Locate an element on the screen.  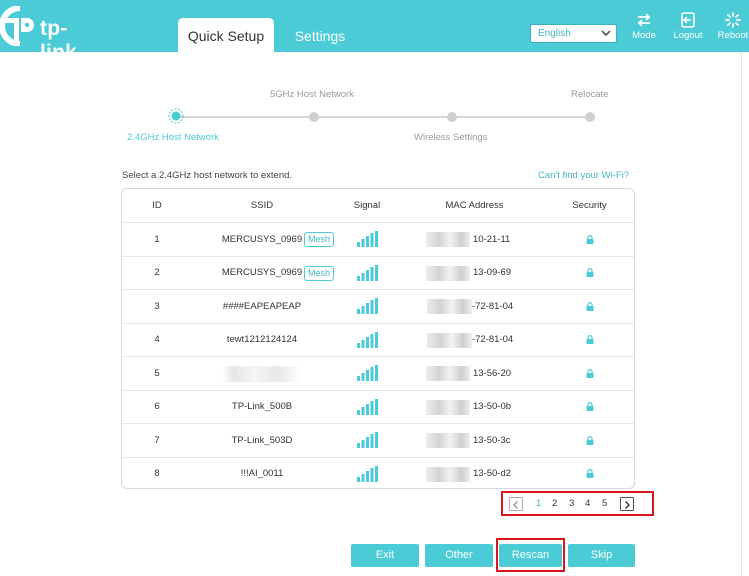
reboot-icon is located at coordinates (733, 20).